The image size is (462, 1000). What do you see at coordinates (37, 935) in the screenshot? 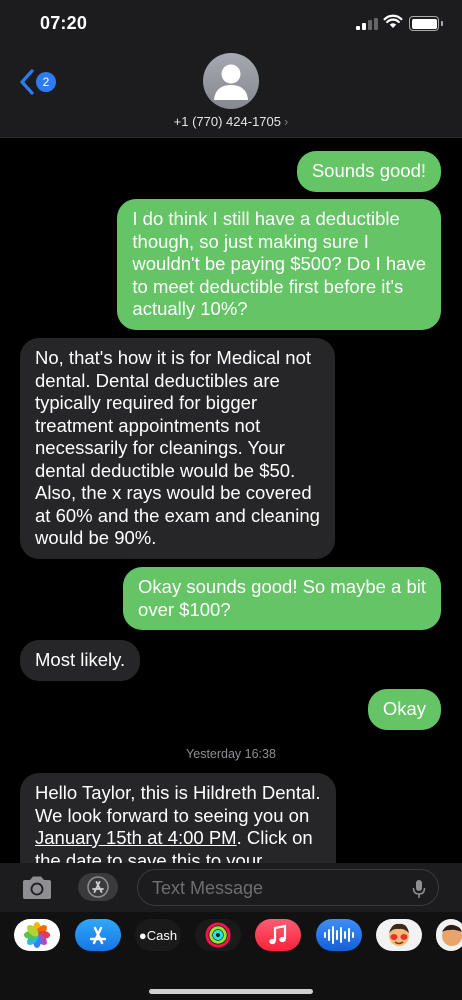
I see `photos-app-icon` at bounding box center [37, 935].